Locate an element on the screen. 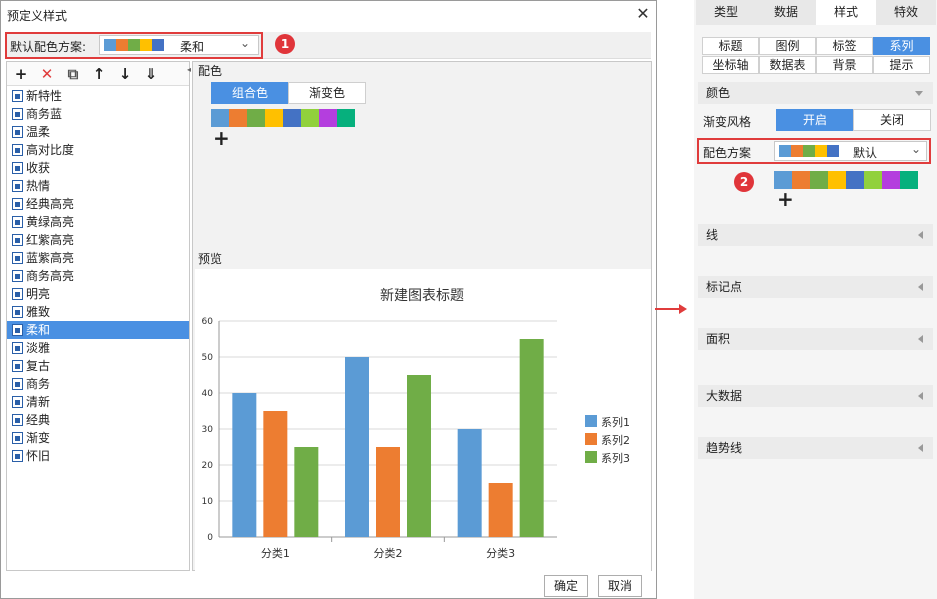 The width and height of the screenshot is (937, 599). section-header: 面积 is located at coordinates (815, 339).